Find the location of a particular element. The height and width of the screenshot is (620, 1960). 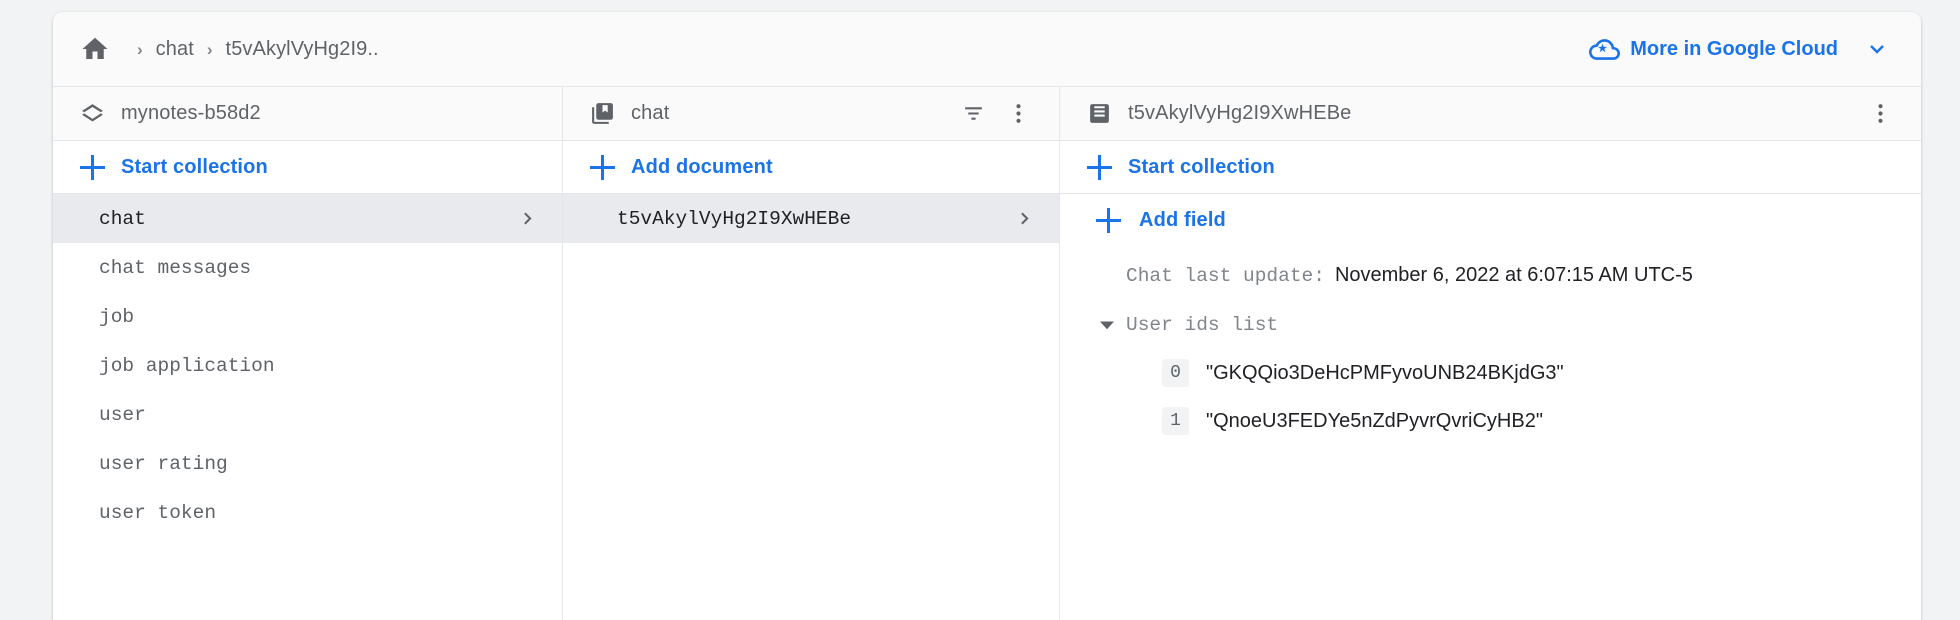

field-key: User ids list is located at coordinates (1202, 324).